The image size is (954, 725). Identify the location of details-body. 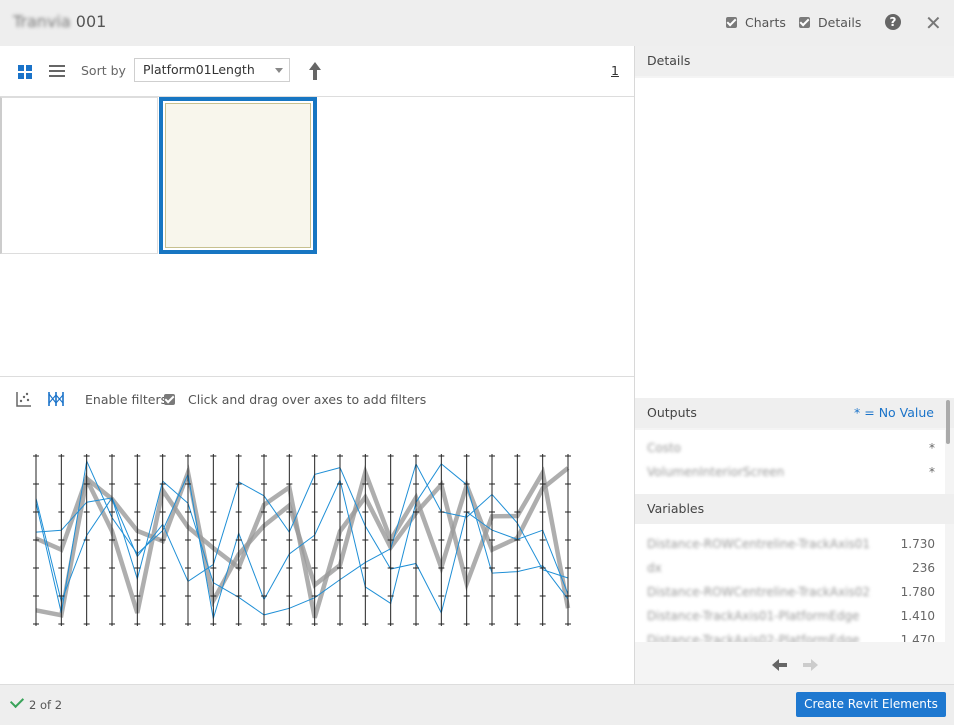
(794, 238).